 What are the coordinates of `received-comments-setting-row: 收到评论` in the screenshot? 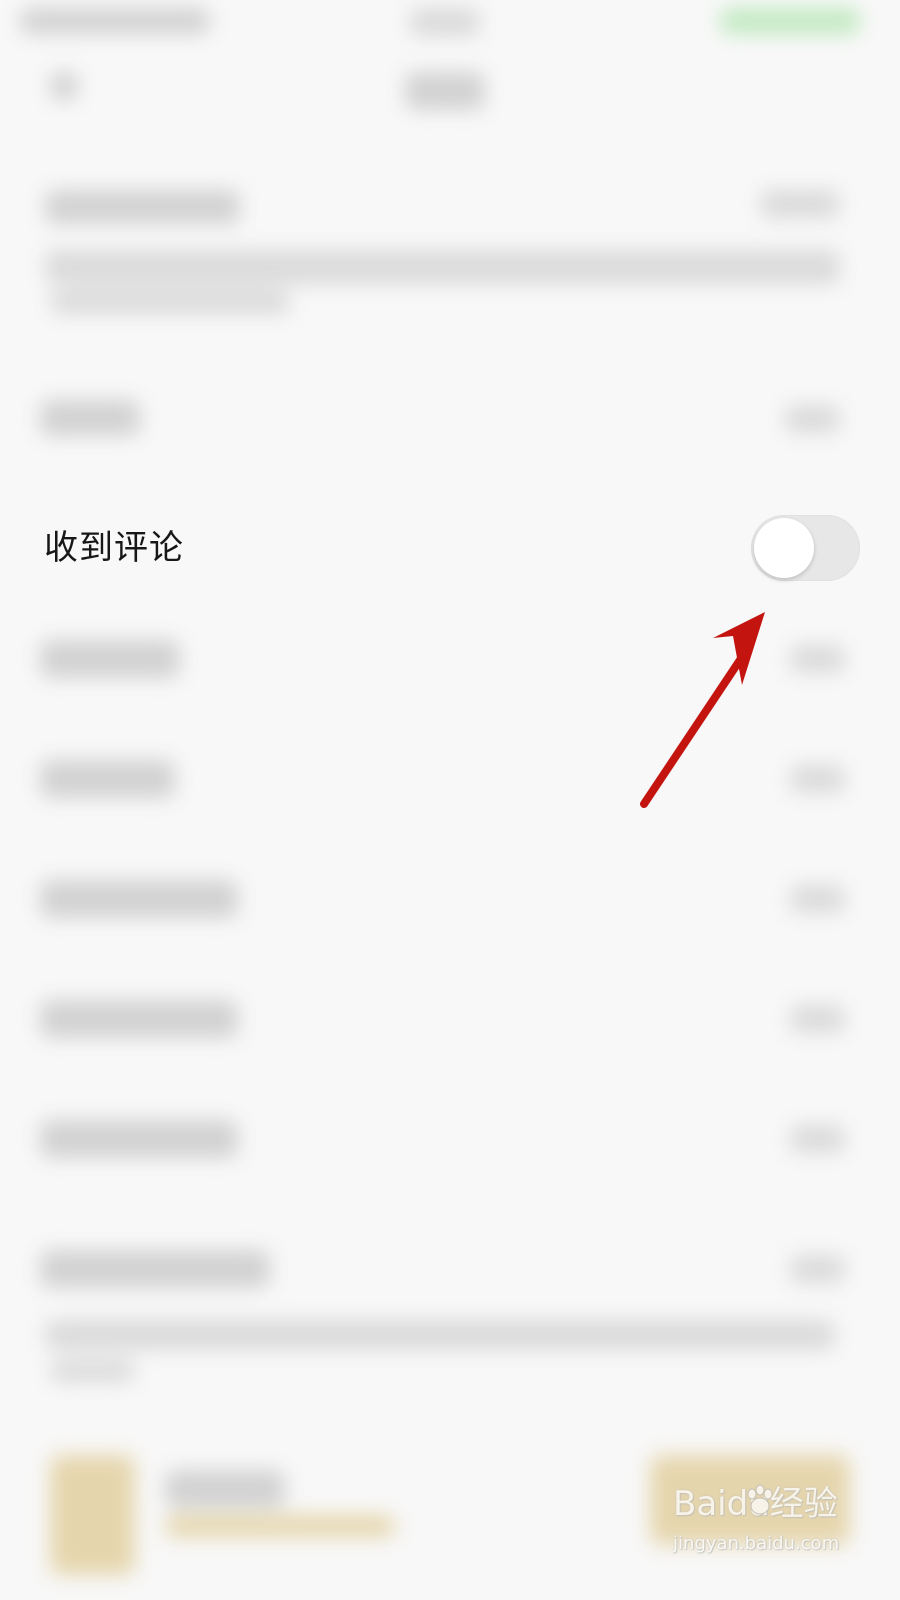 It's located at (450, 548).